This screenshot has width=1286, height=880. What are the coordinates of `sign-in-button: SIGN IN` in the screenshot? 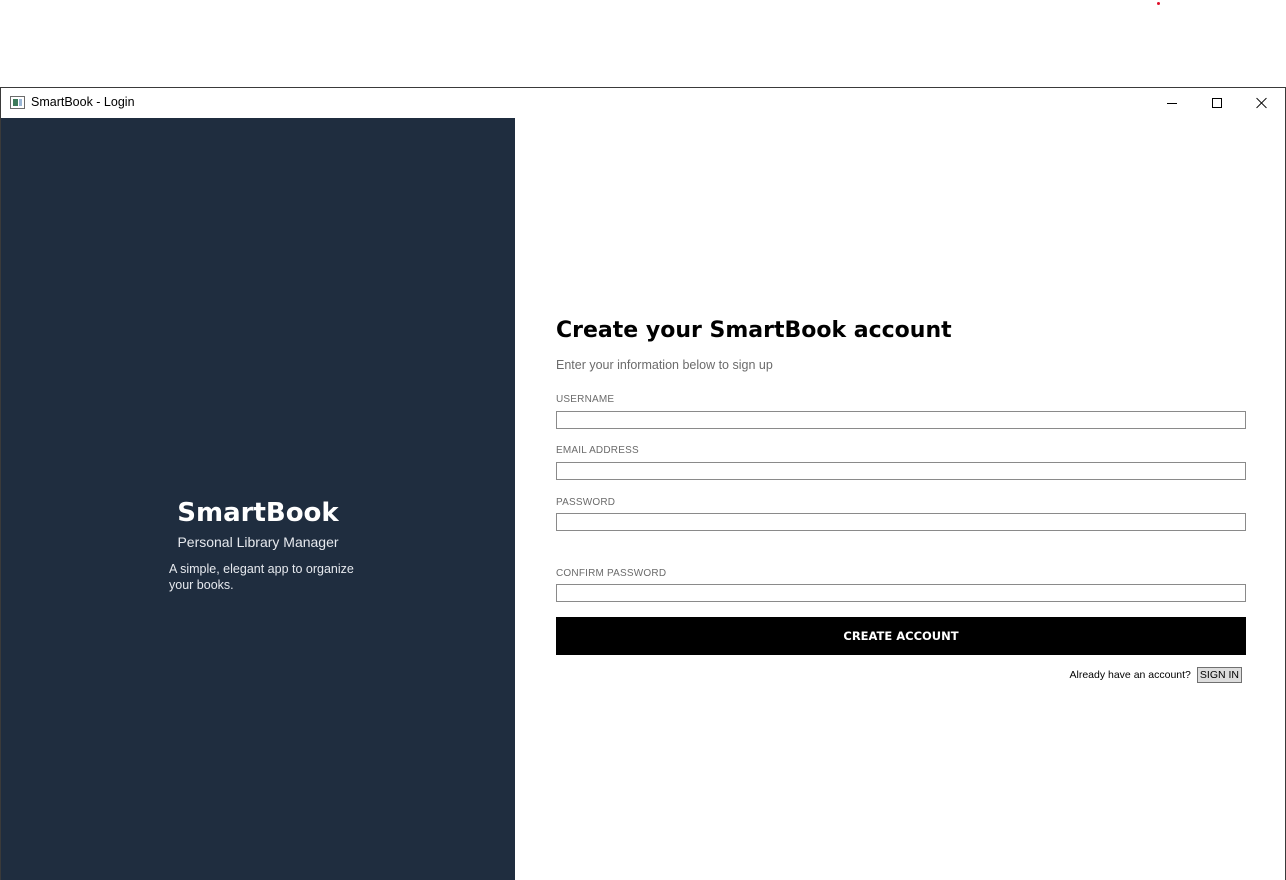 It's located at (1219, 675).